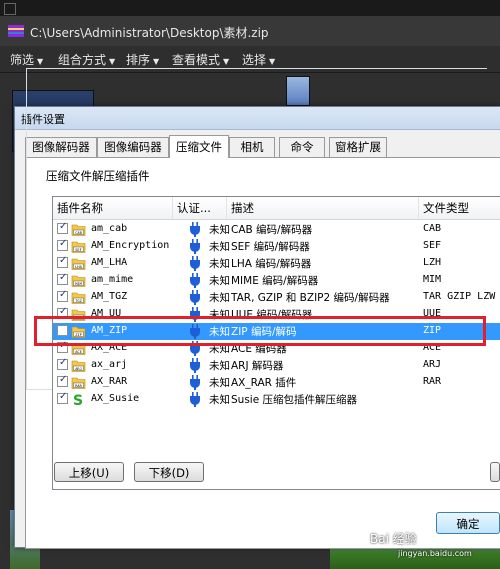 This screenshot has width=500, height=569. Describe the element at coordinates (142, 59) in the screenshot. I see `menu-sort: 排序 ▼` at that location.